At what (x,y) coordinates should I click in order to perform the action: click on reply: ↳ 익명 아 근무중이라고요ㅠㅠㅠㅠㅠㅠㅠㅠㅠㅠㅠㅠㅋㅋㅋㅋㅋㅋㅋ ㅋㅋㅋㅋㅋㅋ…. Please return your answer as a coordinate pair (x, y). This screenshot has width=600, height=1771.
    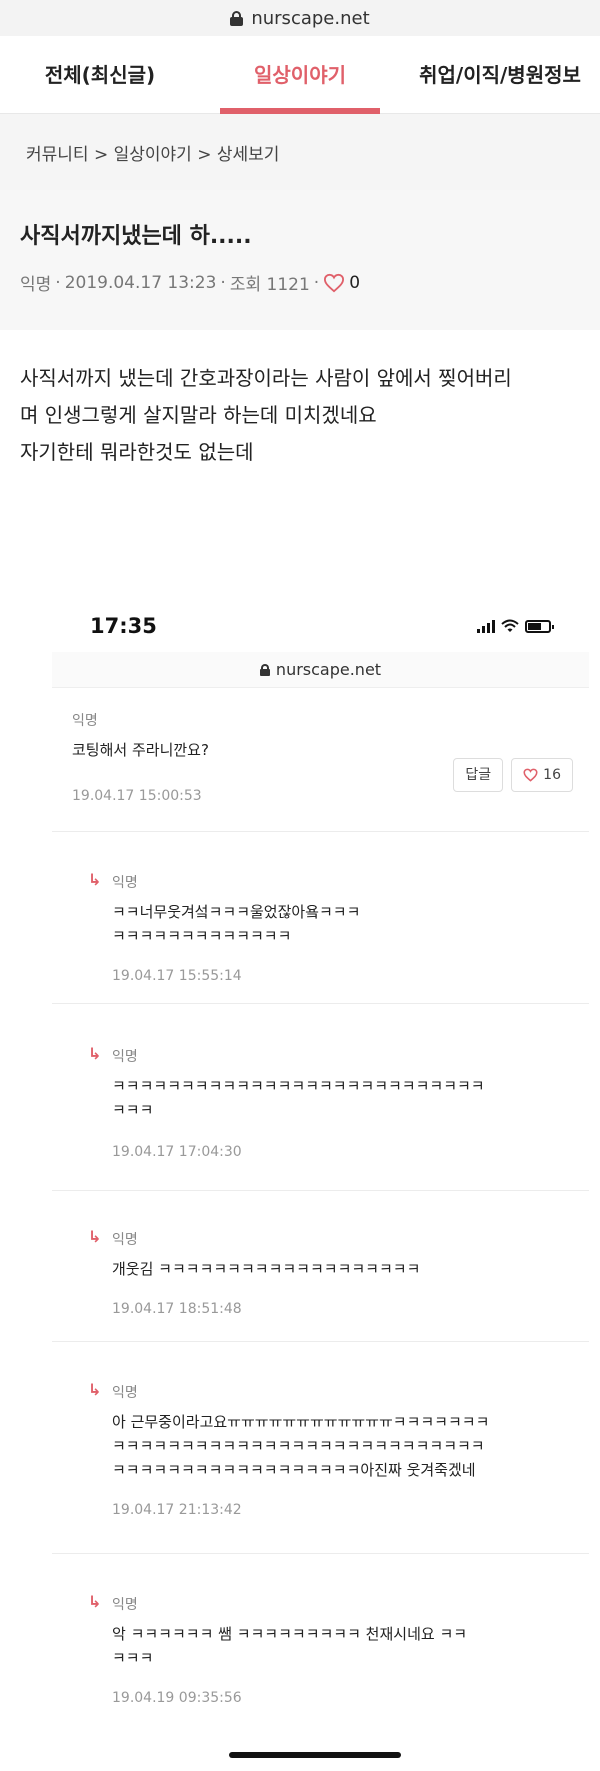
    Looking at the image, I should click on (320, 1448).